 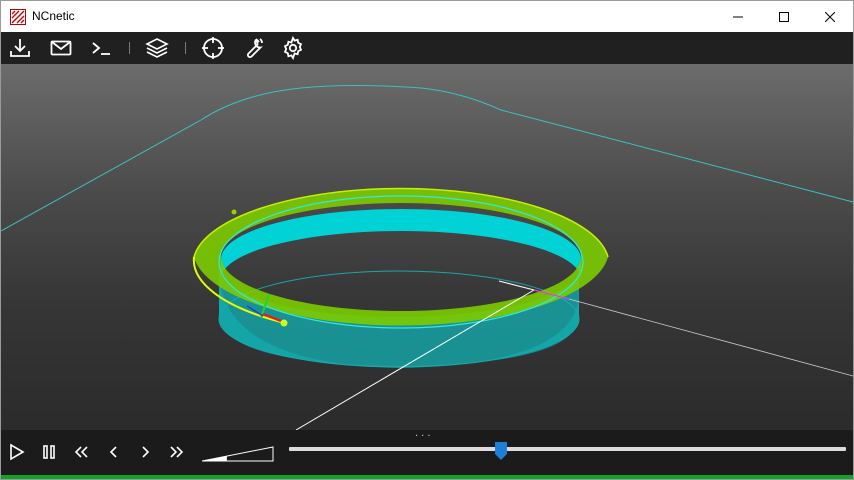 I want to click on mail-button, so click(x=61, y=48).